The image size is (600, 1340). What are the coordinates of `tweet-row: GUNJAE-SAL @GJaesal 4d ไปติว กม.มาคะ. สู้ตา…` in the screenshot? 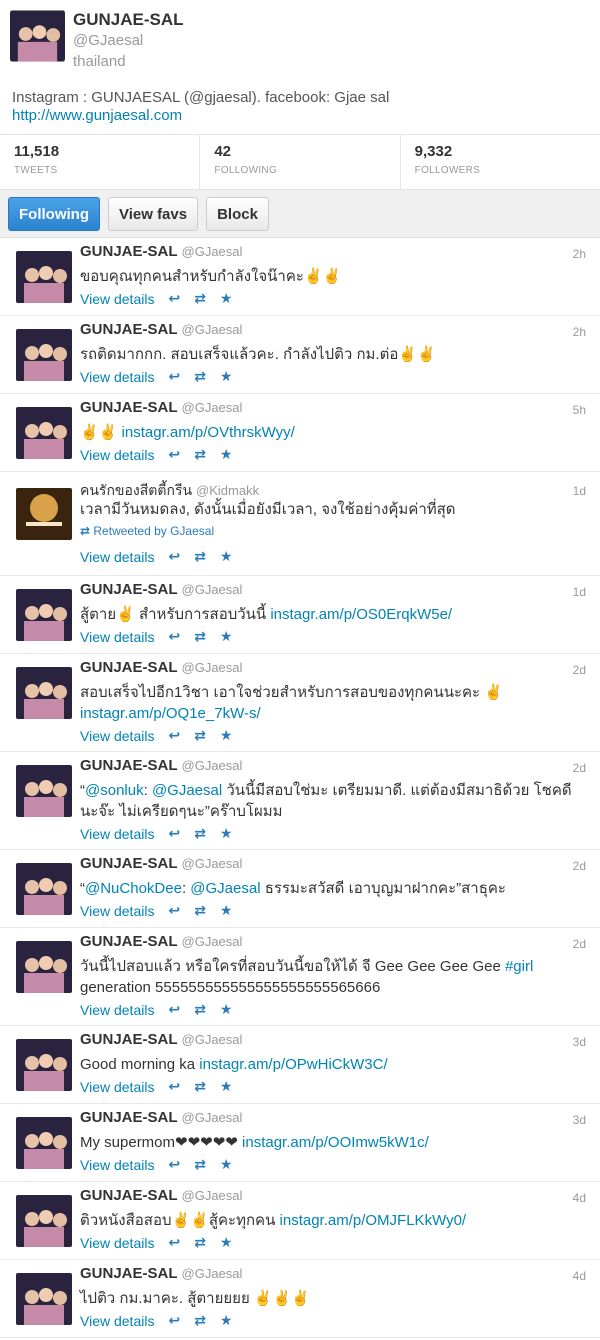 It's located at (300, 1299).